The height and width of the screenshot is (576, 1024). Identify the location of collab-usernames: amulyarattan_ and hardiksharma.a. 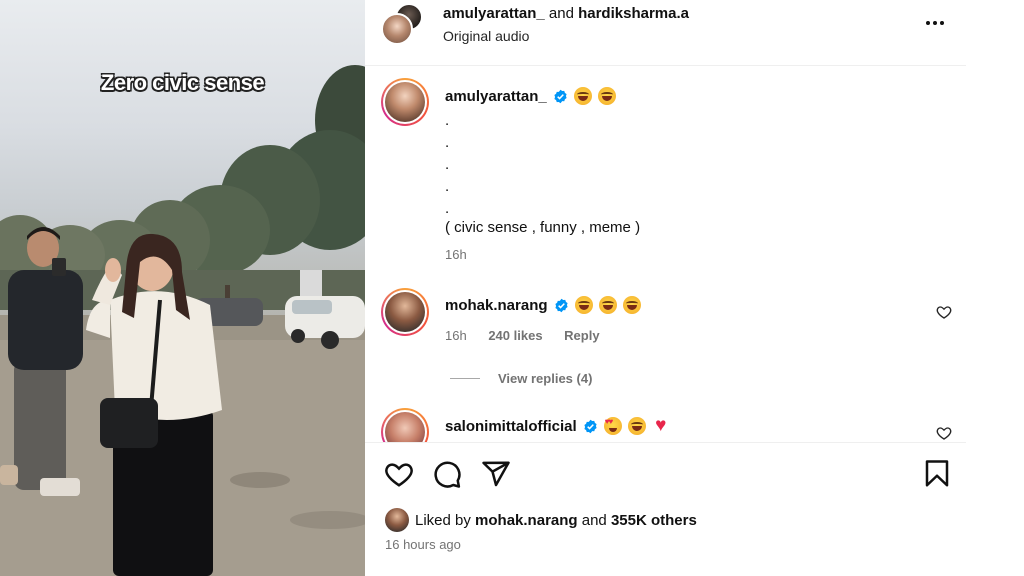
(566, 13).